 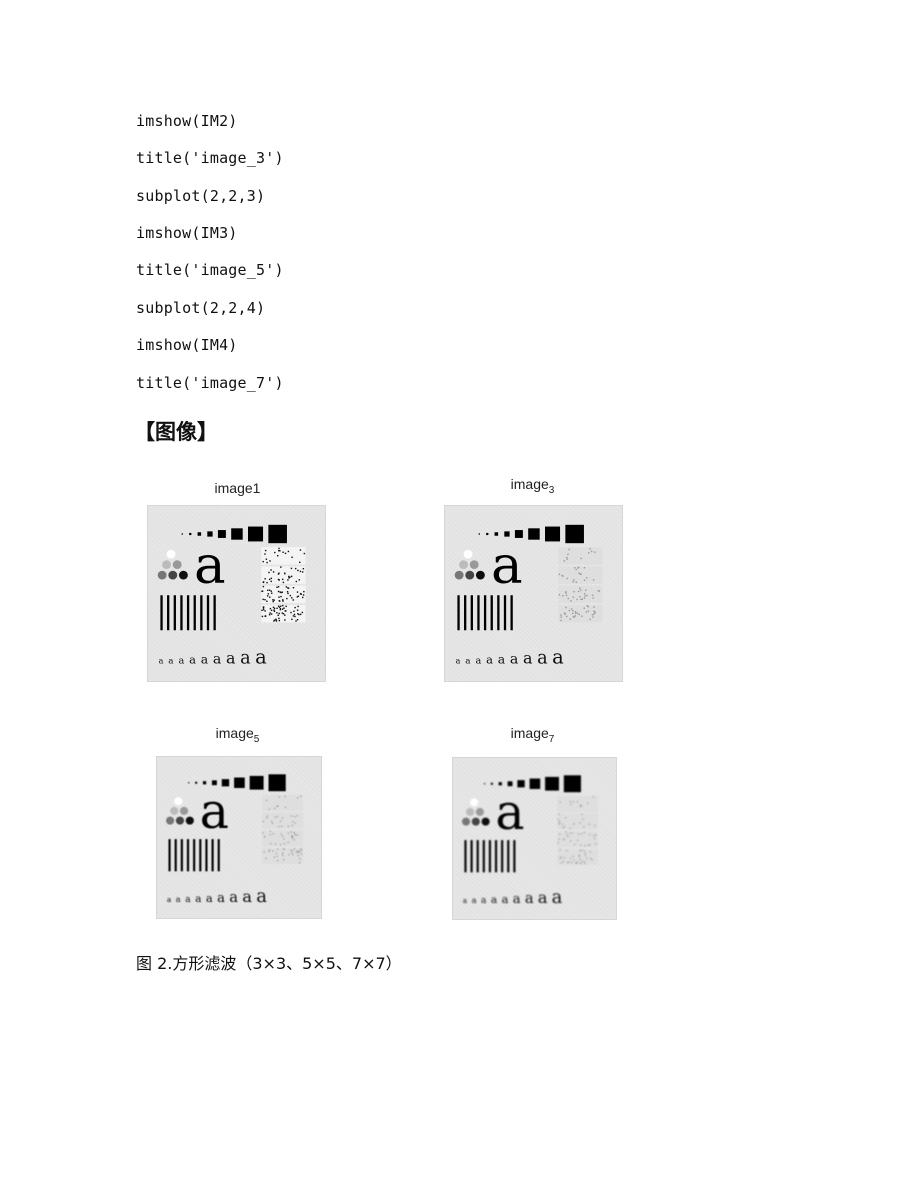 What do you see at coordinates (210, 565) in the screenshot?
I see `pattern-big-letter: a` at bounding box center [210, 565].